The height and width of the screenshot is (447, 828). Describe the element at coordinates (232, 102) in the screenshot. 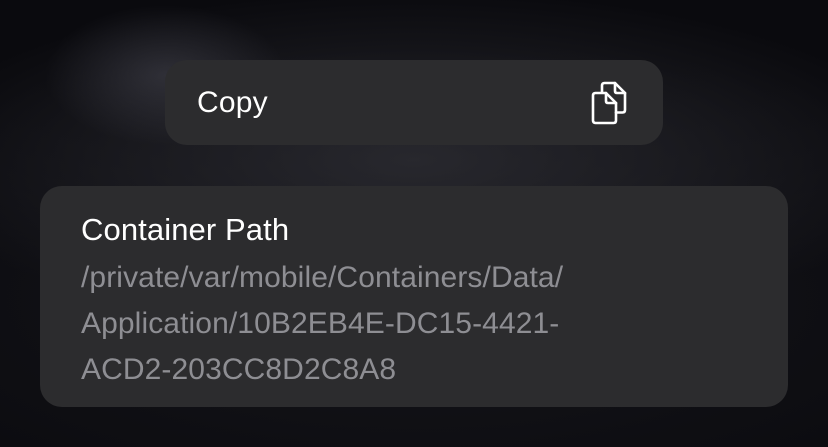

I see `copy-label: Copy` at that location.